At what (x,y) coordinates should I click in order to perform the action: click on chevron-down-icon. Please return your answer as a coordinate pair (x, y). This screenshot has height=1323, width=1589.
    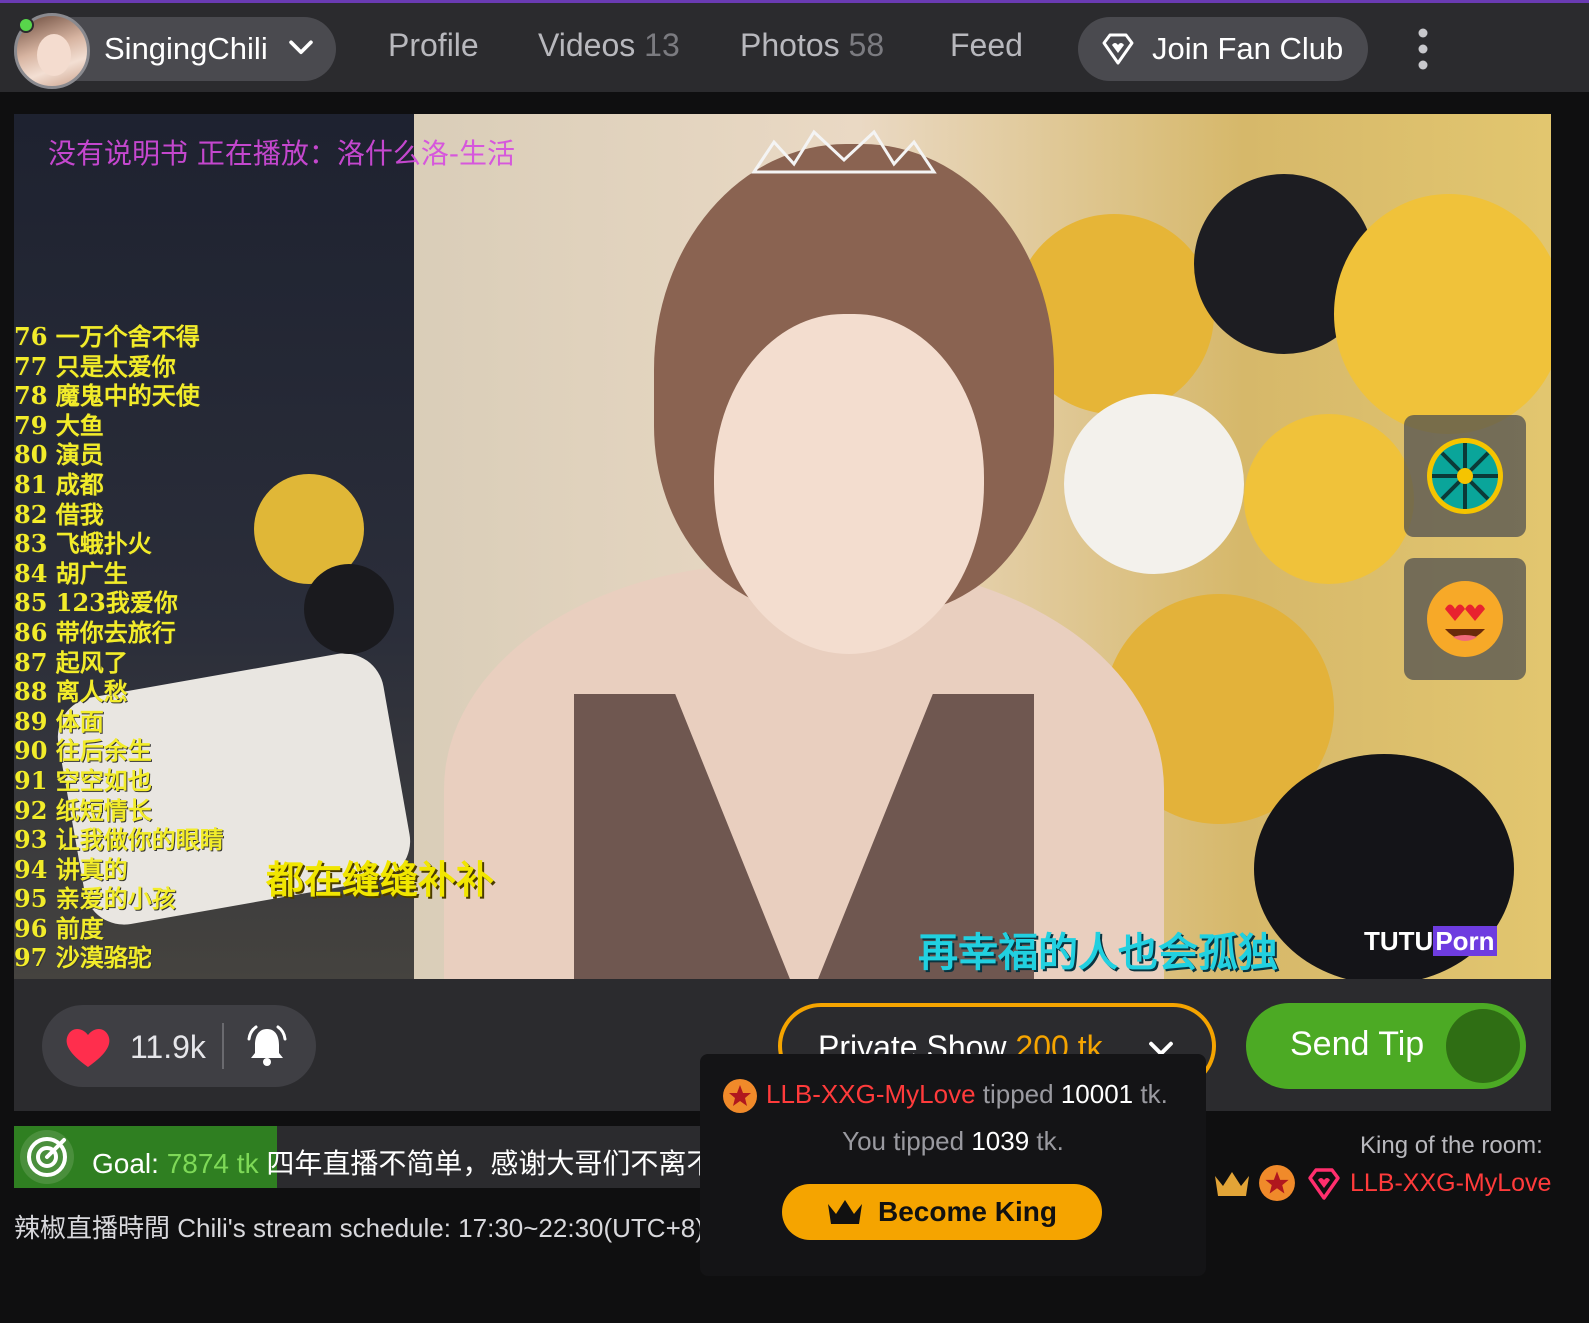
    Looking at the image, I should click on (301, 47).